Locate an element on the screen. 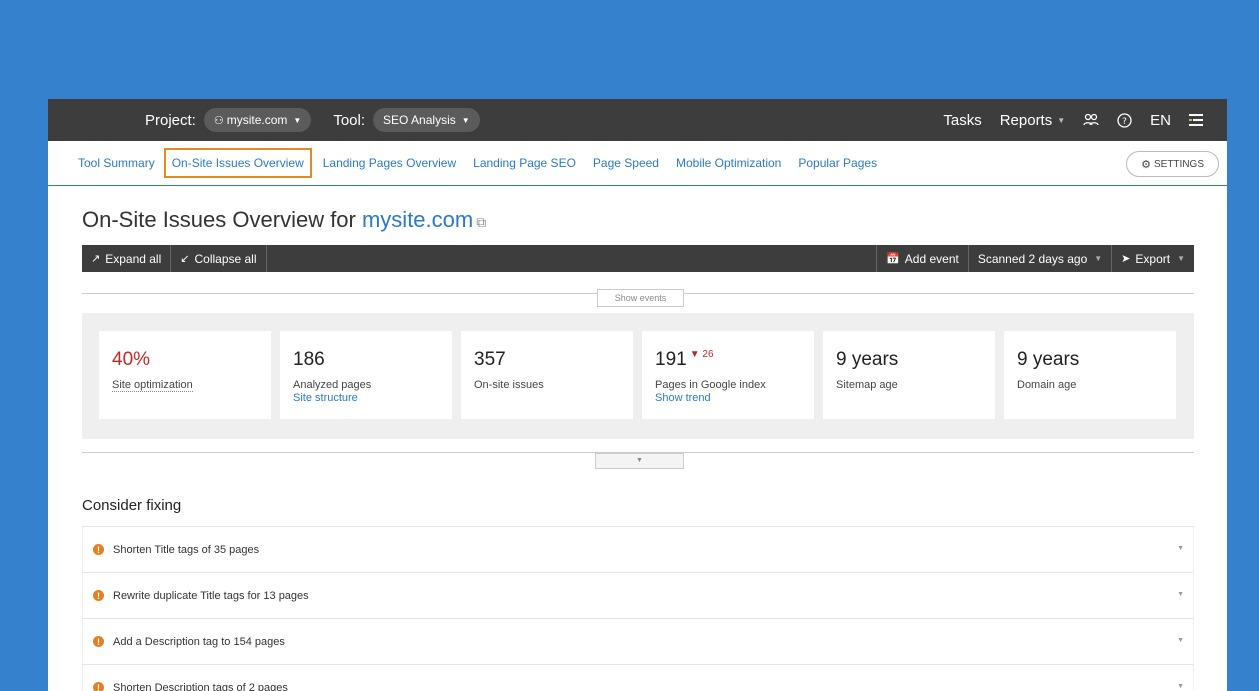 Image resolution: width=1259 pixels, height=691 pixels. project-value: mysite.com is located at coordinates (257, 120).